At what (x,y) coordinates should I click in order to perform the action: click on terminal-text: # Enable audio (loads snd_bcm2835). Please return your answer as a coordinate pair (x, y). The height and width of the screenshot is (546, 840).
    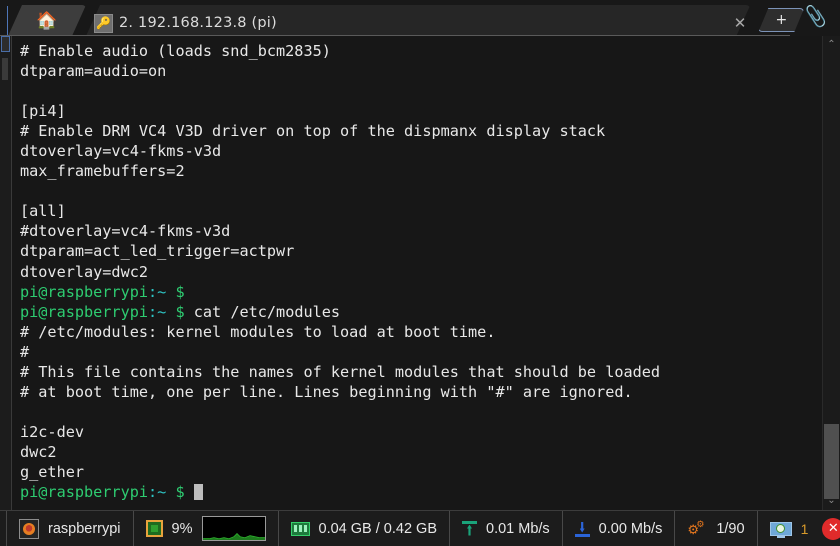
    Looking at the image, I should click on (175, 51).